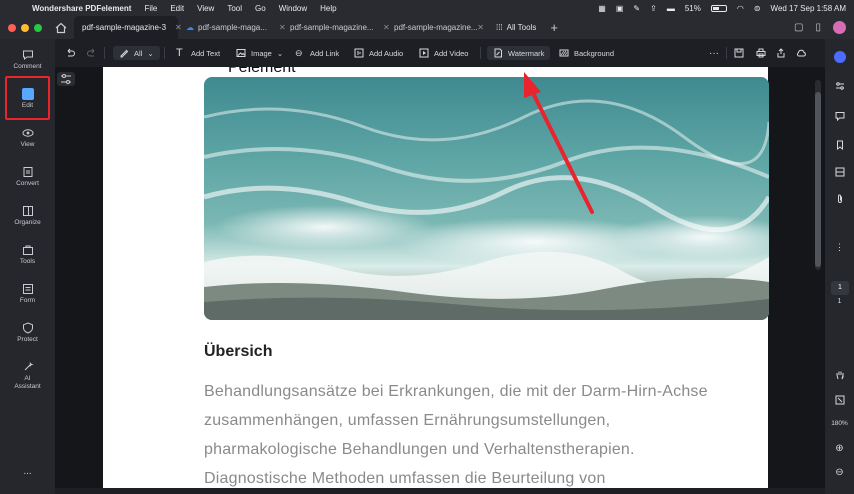 Image resolution: width=854 pixels, height=494 pixels. Describe the element at coordinates (602, 8) in the screenshot. I see `grid-status-icon: ▦` at that location.